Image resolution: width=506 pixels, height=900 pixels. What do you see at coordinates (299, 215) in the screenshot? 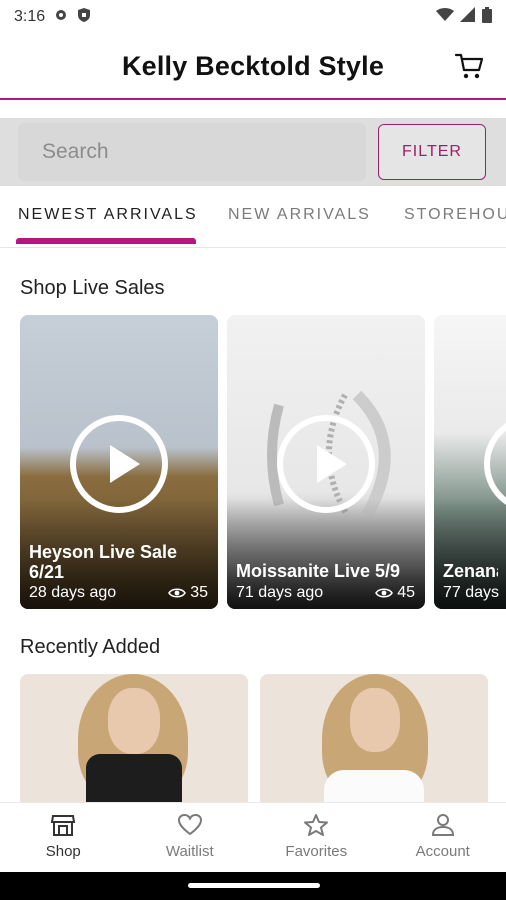
I see `tab-new-arrivals: NEW ARRIVALS` at bounding box center [299, 215].